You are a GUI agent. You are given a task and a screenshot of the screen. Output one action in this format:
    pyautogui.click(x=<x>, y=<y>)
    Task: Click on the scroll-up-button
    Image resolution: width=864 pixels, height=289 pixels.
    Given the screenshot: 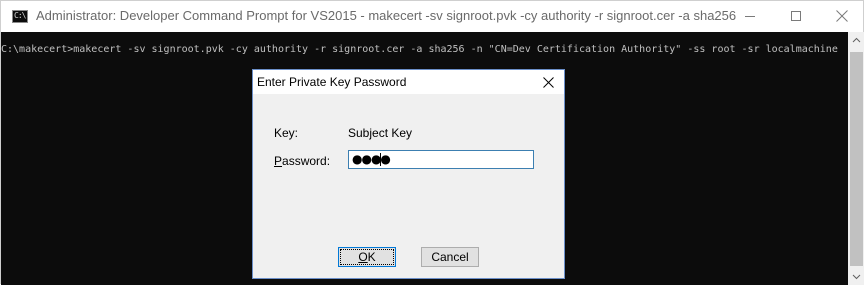 What is the action you would take?
    pyautogui.click(x=856, y=40)
    